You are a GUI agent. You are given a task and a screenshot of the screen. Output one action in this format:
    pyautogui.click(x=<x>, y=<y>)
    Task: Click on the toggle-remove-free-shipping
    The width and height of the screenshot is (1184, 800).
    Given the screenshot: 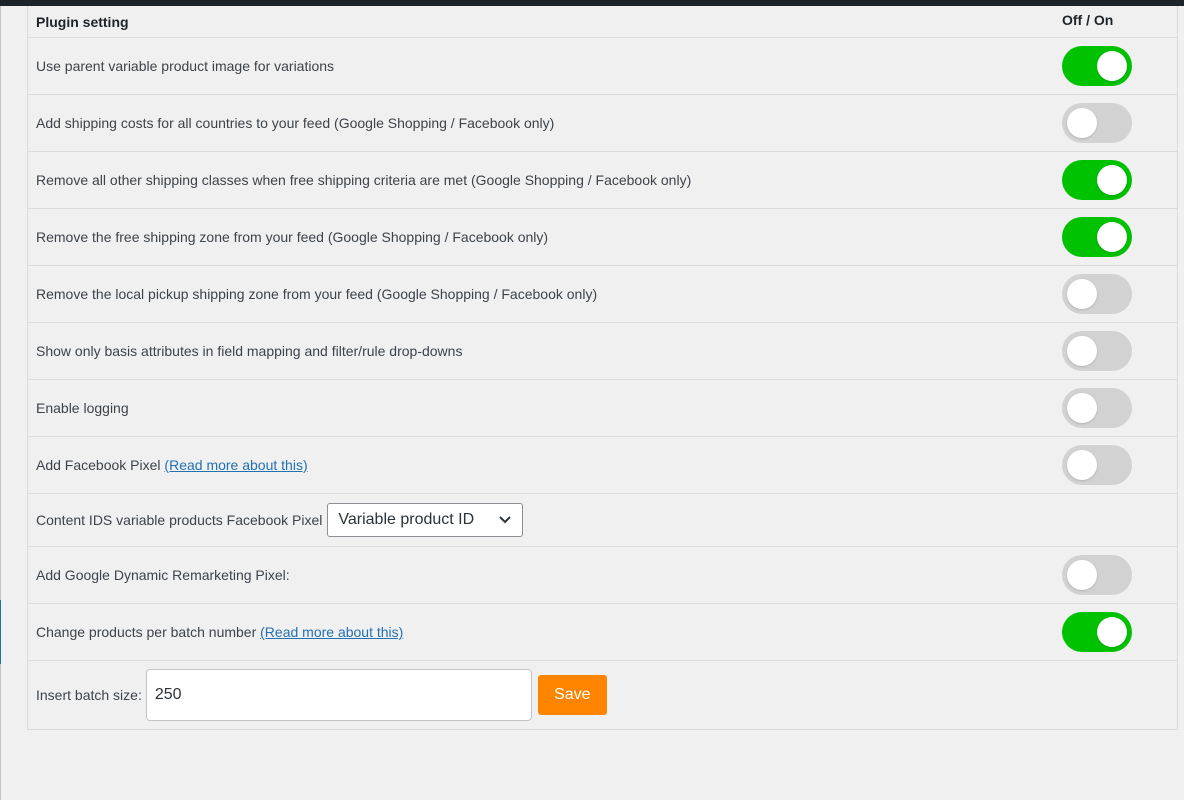 What is the action you would take?
    pyautogui.click(x=1097, y=237)
    